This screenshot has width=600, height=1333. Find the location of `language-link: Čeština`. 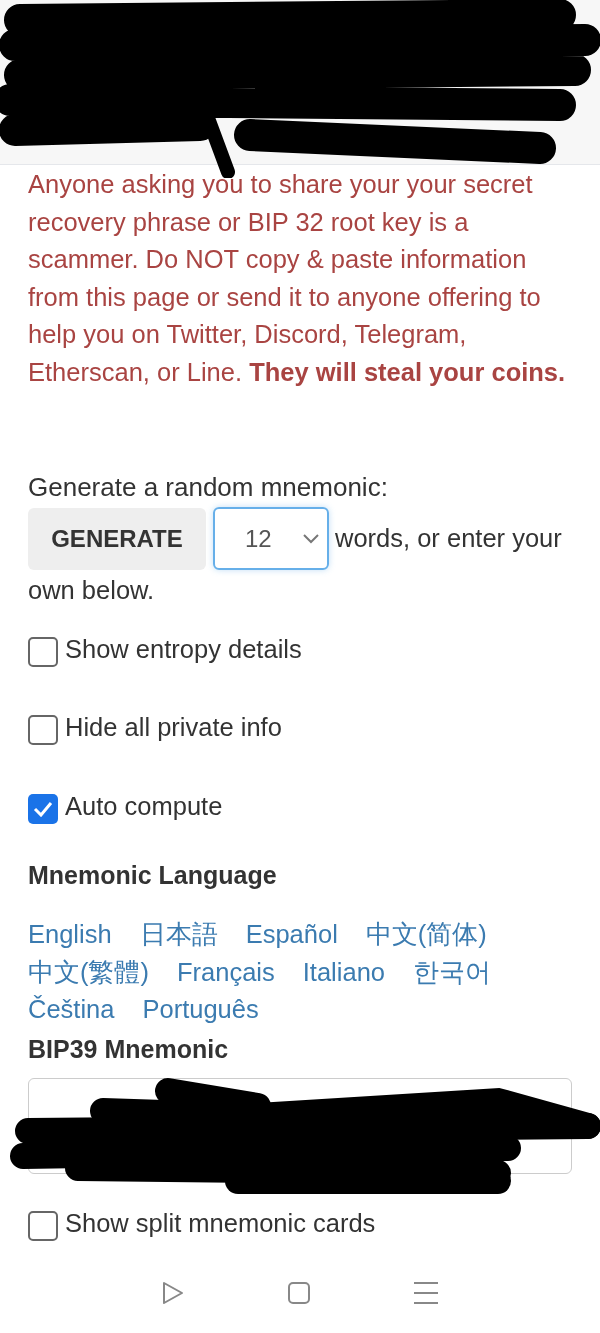

language-link: Čeština is located at coordinates (71, 1010).